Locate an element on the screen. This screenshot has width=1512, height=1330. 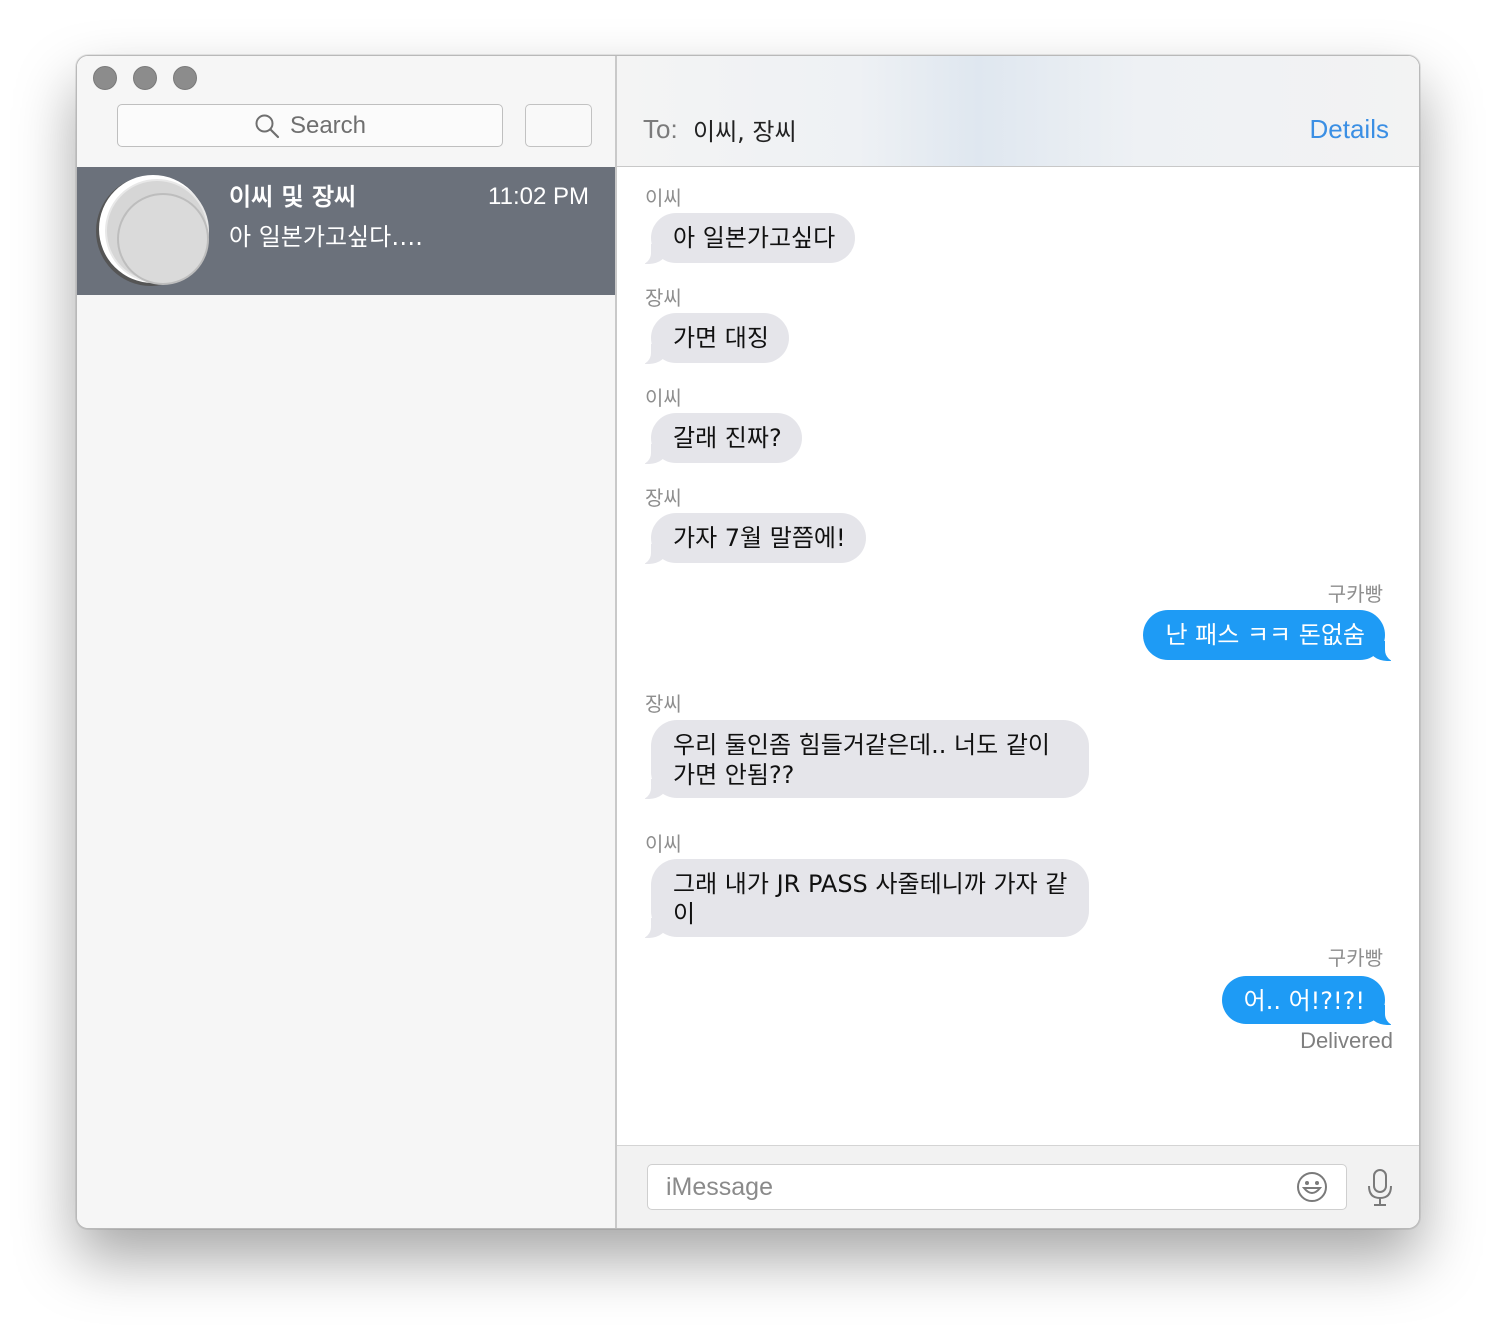
search-placeholder: Search is located at coordinates (328, 125).